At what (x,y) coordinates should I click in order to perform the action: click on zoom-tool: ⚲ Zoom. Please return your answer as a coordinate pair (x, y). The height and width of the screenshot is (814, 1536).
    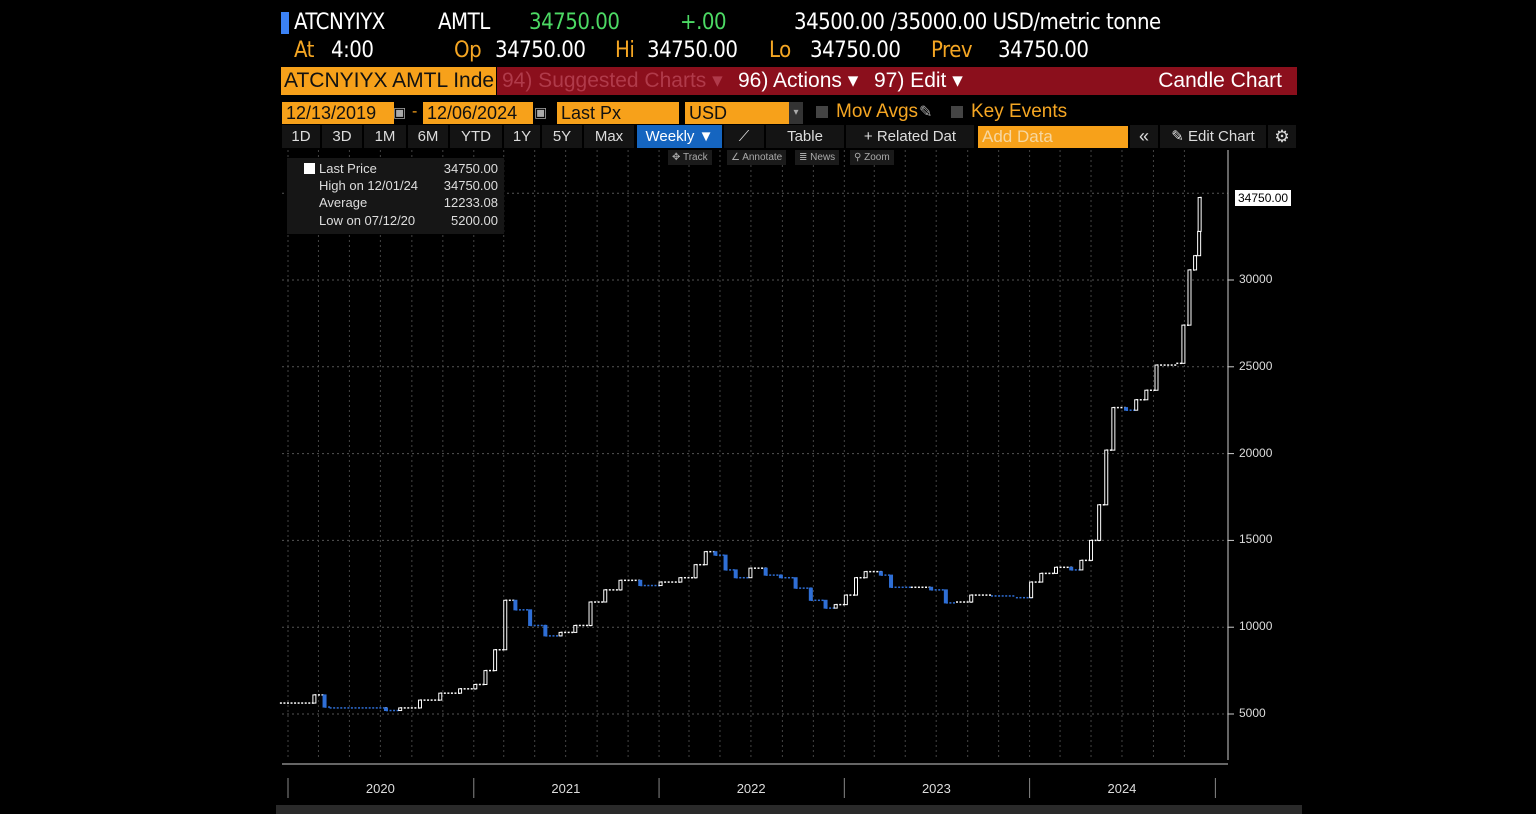
    Looking at the image, I should click on (872, 157).